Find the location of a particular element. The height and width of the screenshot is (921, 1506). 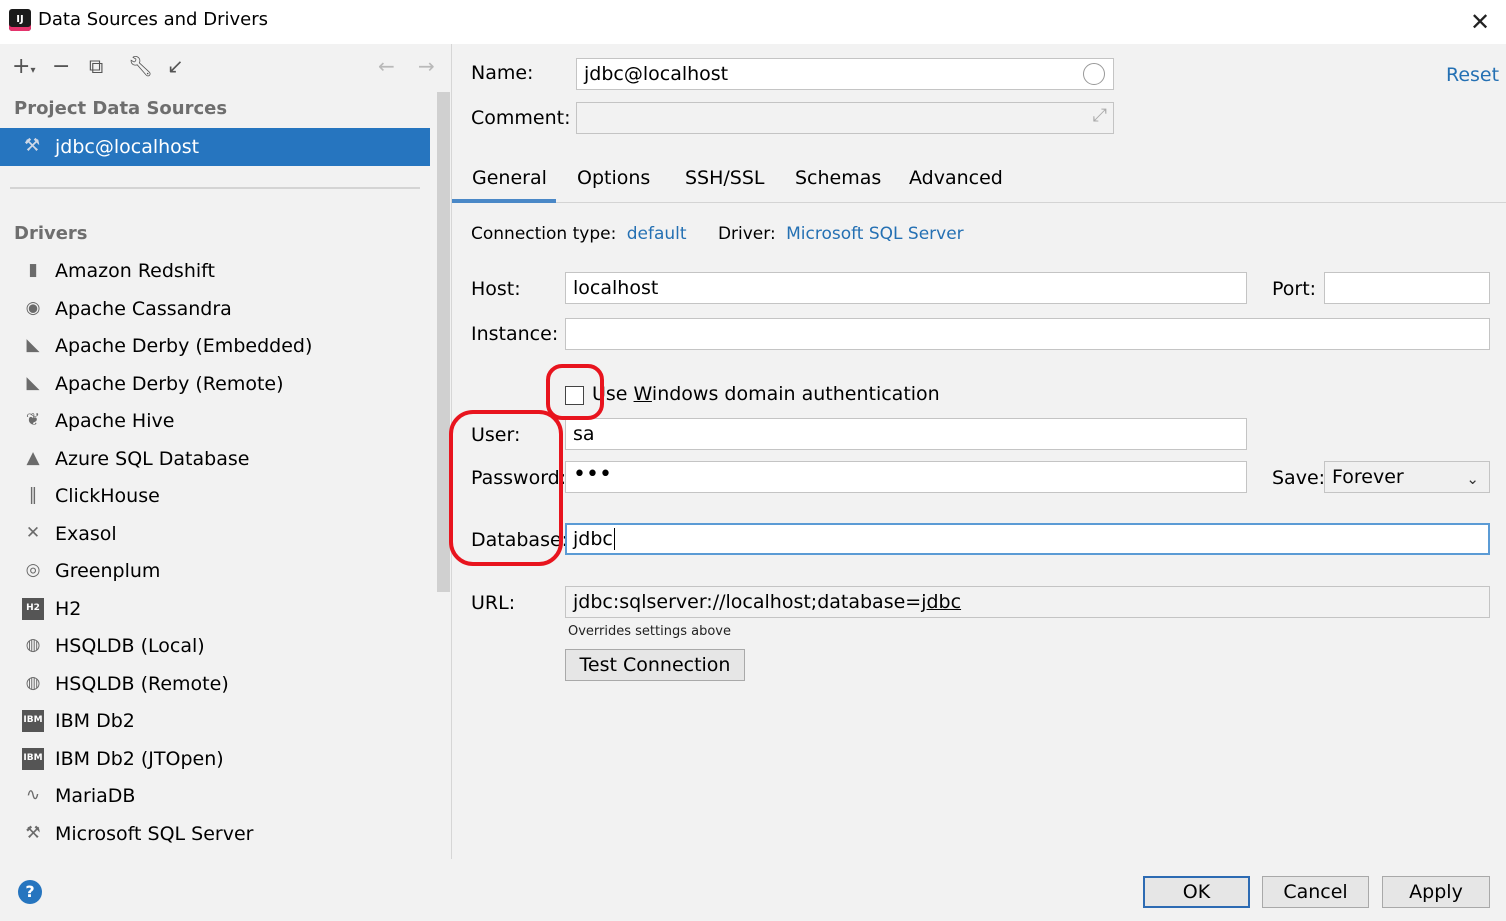

driver-label: H2 is located at coordinates (68, 608).